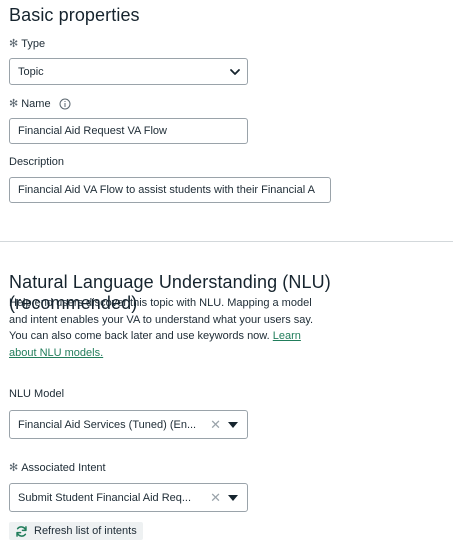 The width and height of the screenshot is (453, 549). I want to click on section-divider, so click(226, 241).